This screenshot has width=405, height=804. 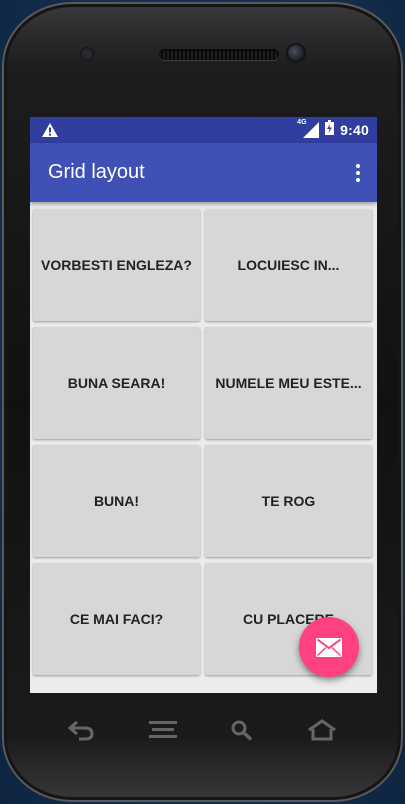 I want to click on toolbar-title: Grid layout, so click(x=96, y=172).